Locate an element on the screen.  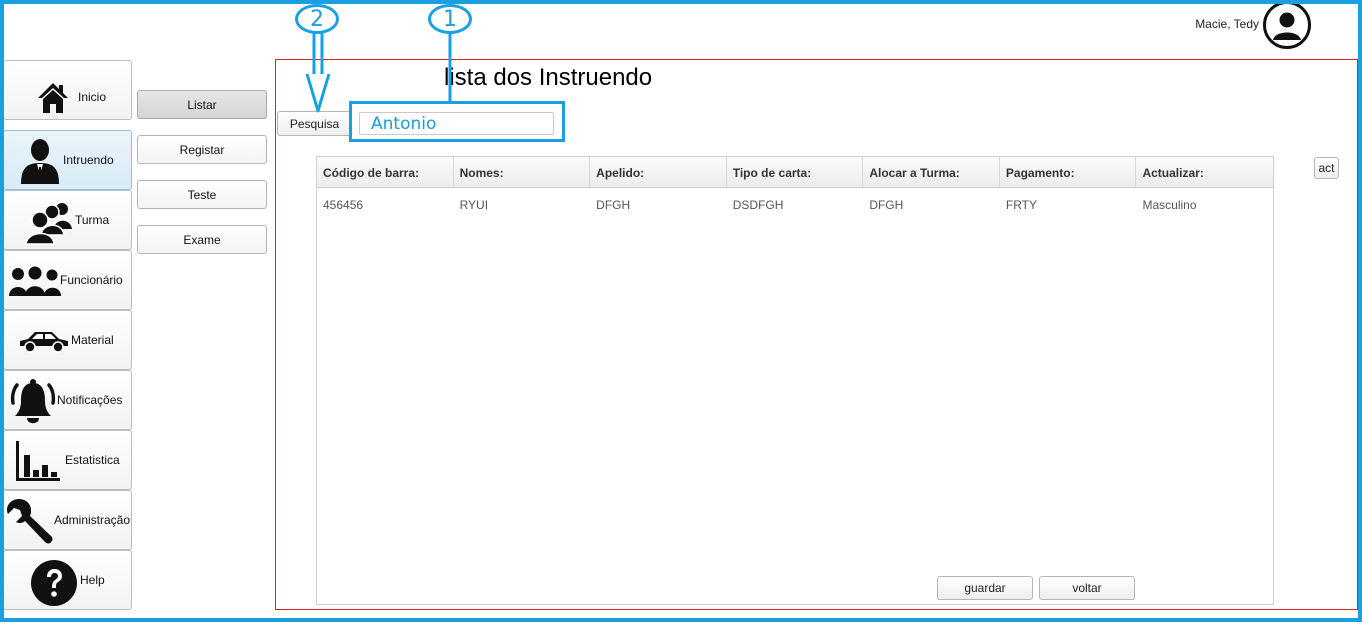
nav-item-intruendo: Intruendo is located at coordinates (67, 160).